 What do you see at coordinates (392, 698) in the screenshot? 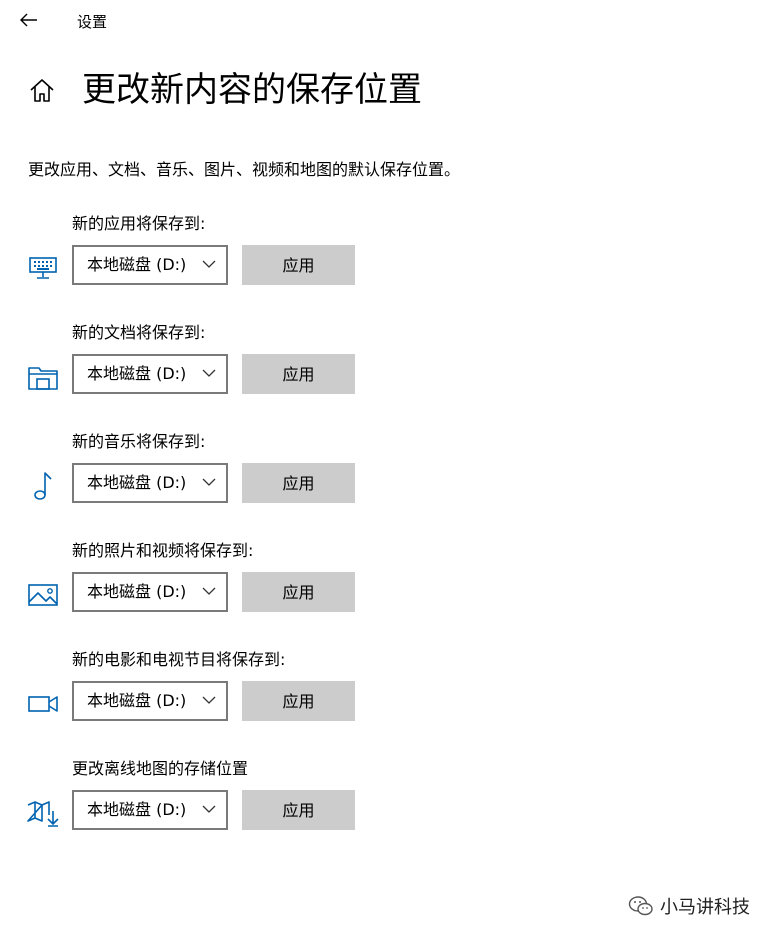
I see `setting-movies: 新的电影和电视节目将保存到: 本地磁盘 (D:) 应用` at bounding box center [392, 698].